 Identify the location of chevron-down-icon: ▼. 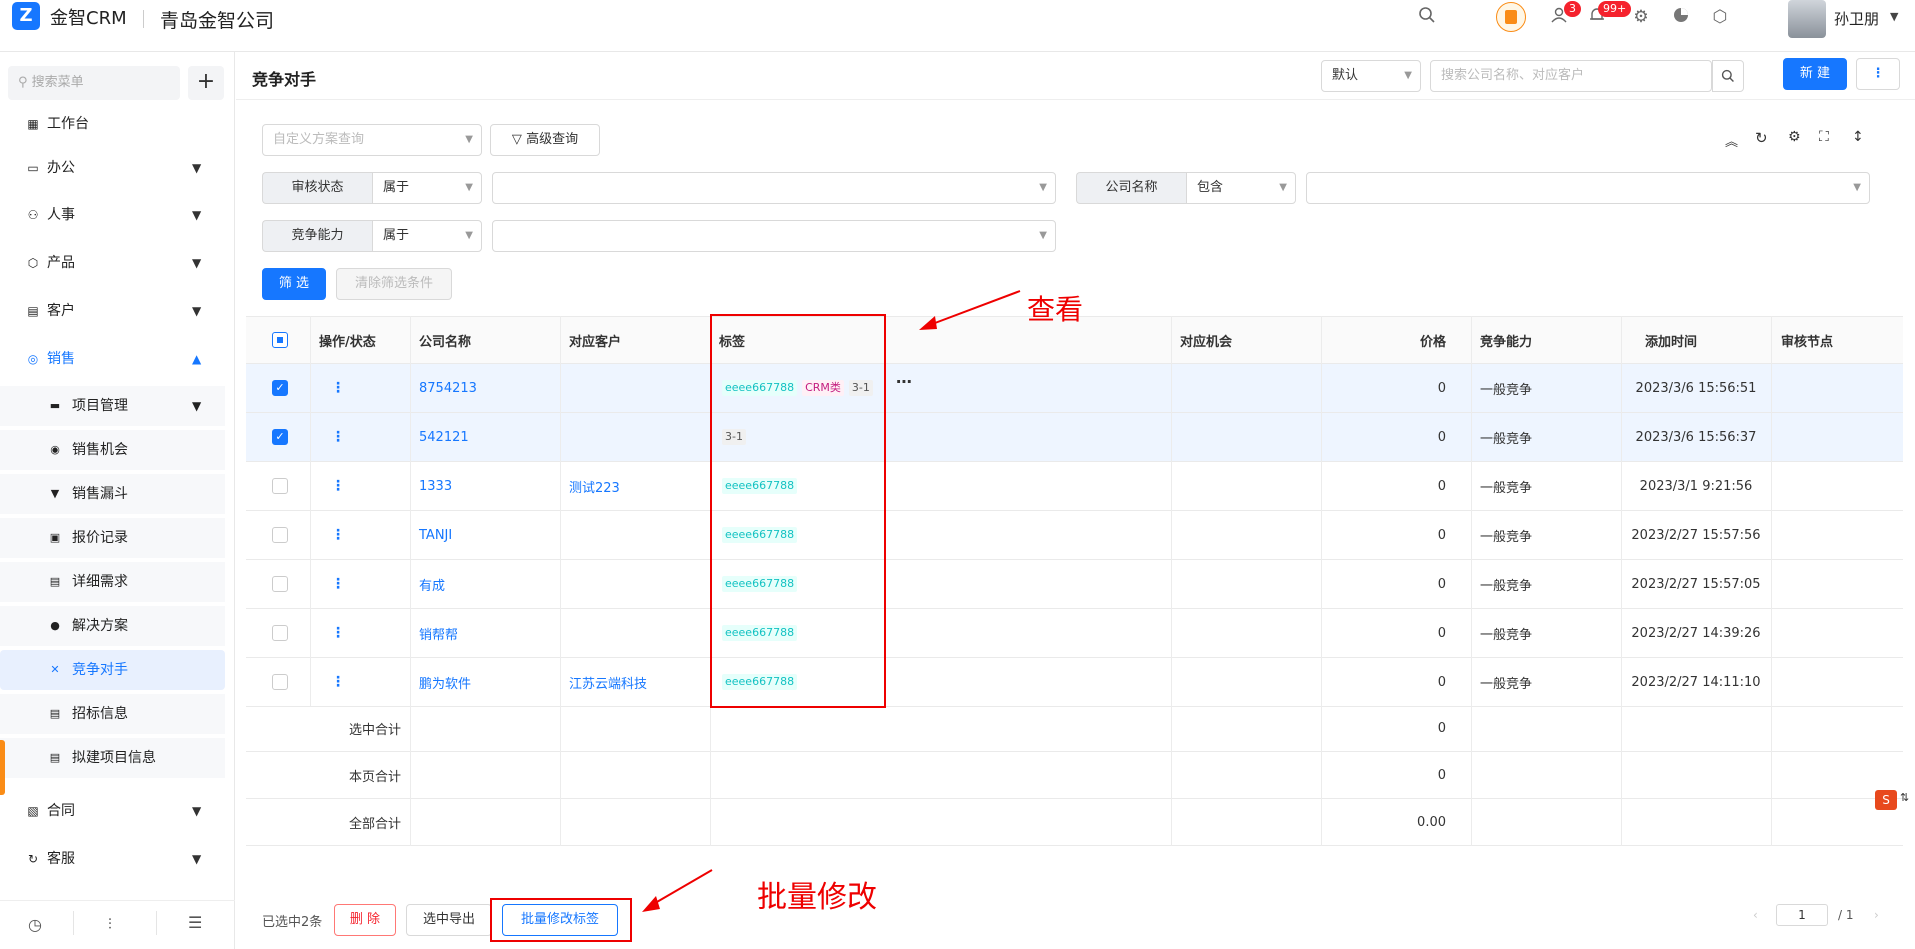
(197, 811).